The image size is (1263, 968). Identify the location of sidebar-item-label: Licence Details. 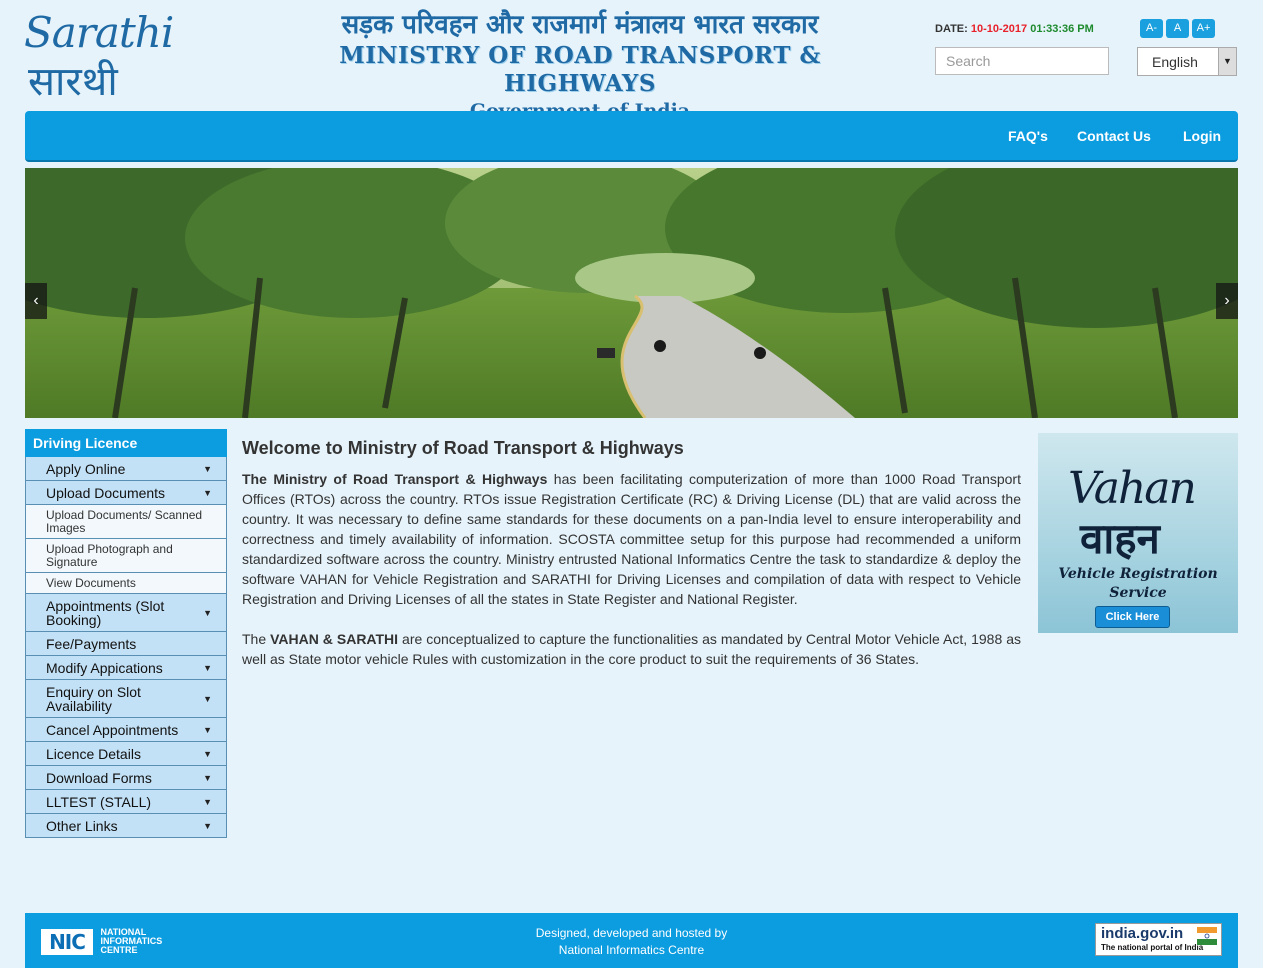
(93, 754).